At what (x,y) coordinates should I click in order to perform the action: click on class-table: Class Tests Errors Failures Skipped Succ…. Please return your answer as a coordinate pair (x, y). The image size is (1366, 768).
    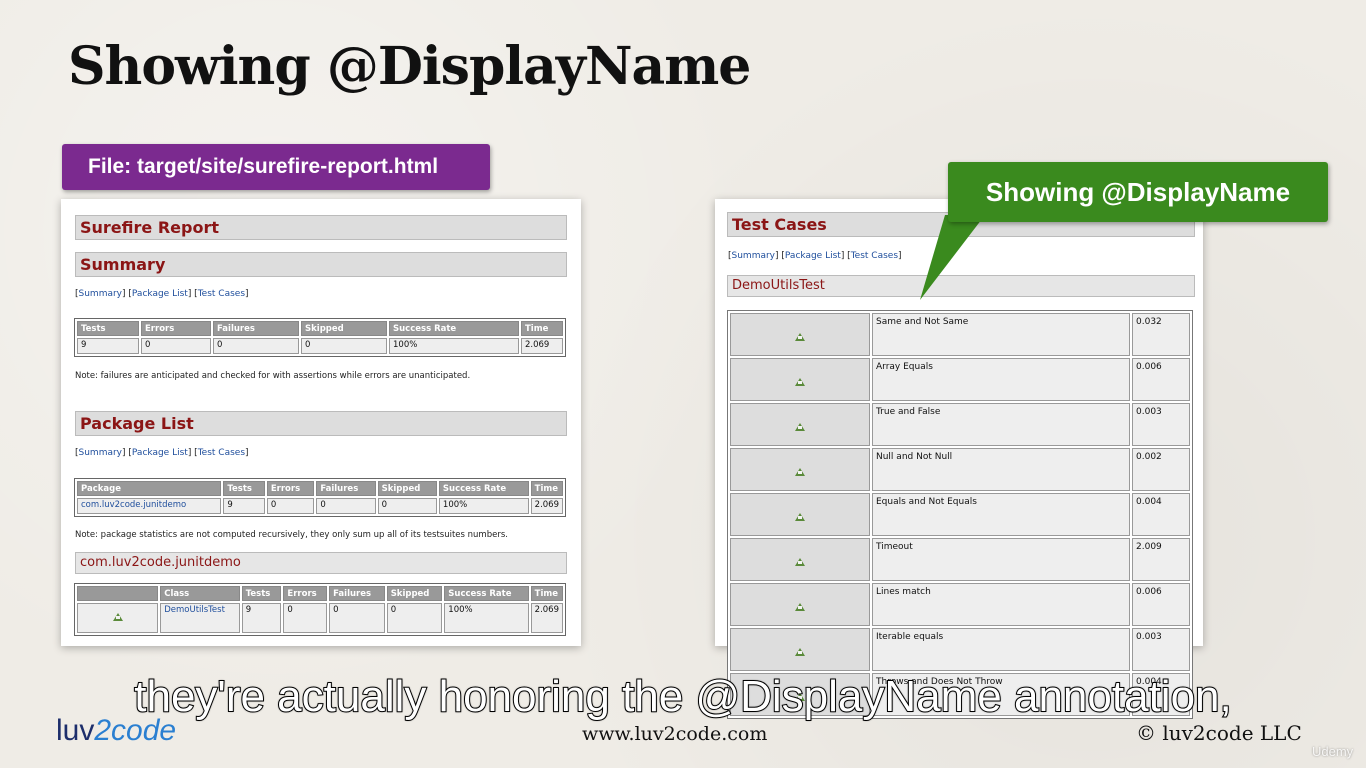
    Looking at the image, I should click on (320, 609).